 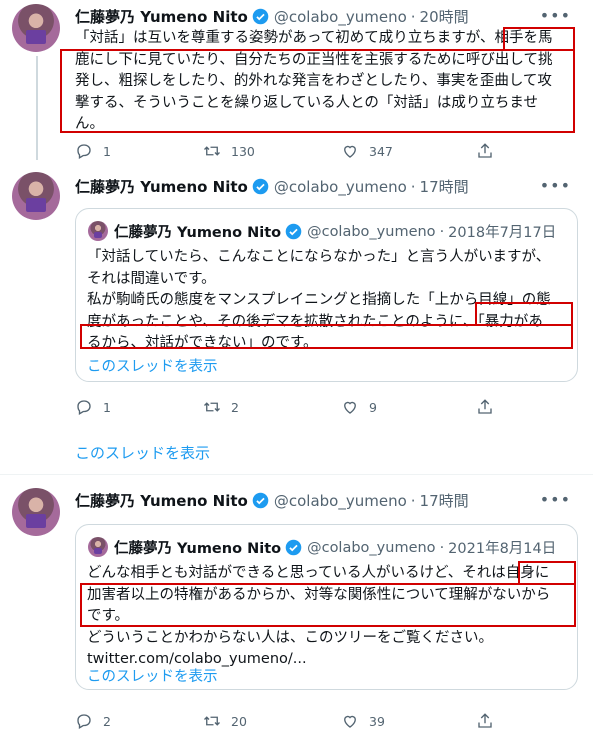 What do you see at coordinates (151, 278) in the screenshot?
I see `text-line: それは間違いです。` at bounding box center [151, 278].